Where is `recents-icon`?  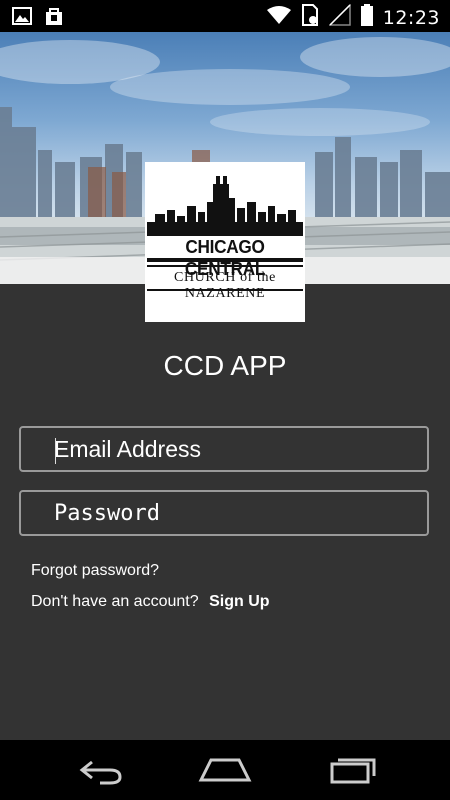 recents-icon is located at coordinates (353, 771).